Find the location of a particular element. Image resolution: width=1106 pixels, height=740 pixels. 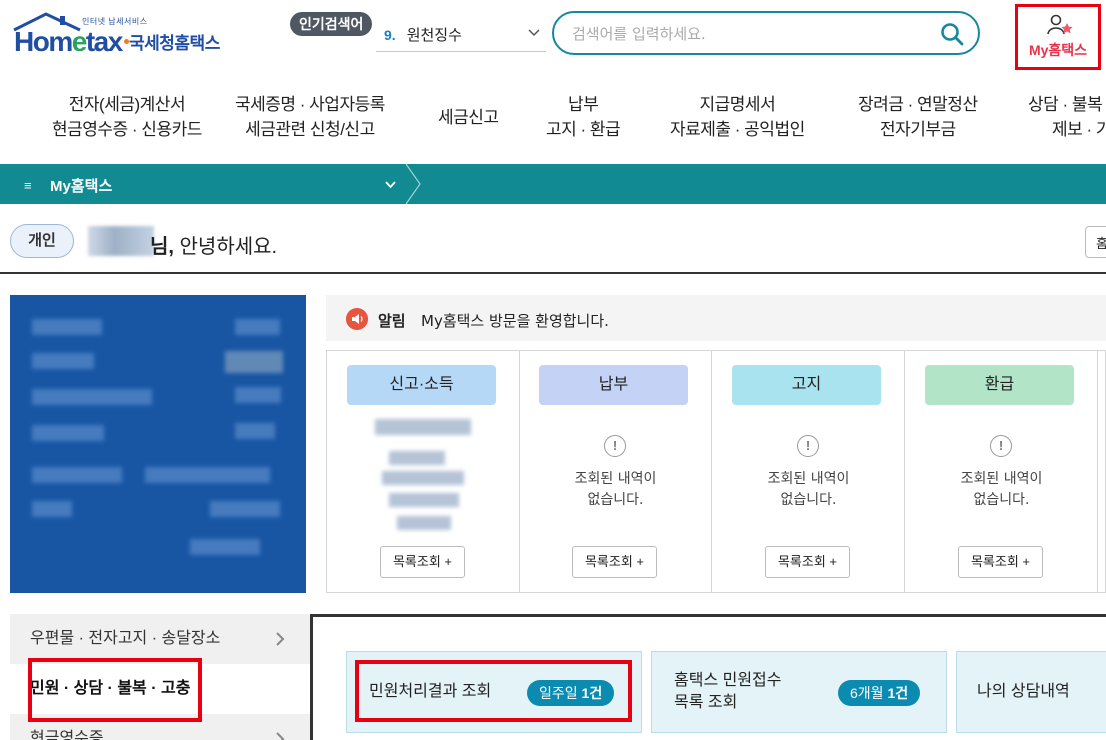

card-title: 환급 is located at coordinates (999, 385).